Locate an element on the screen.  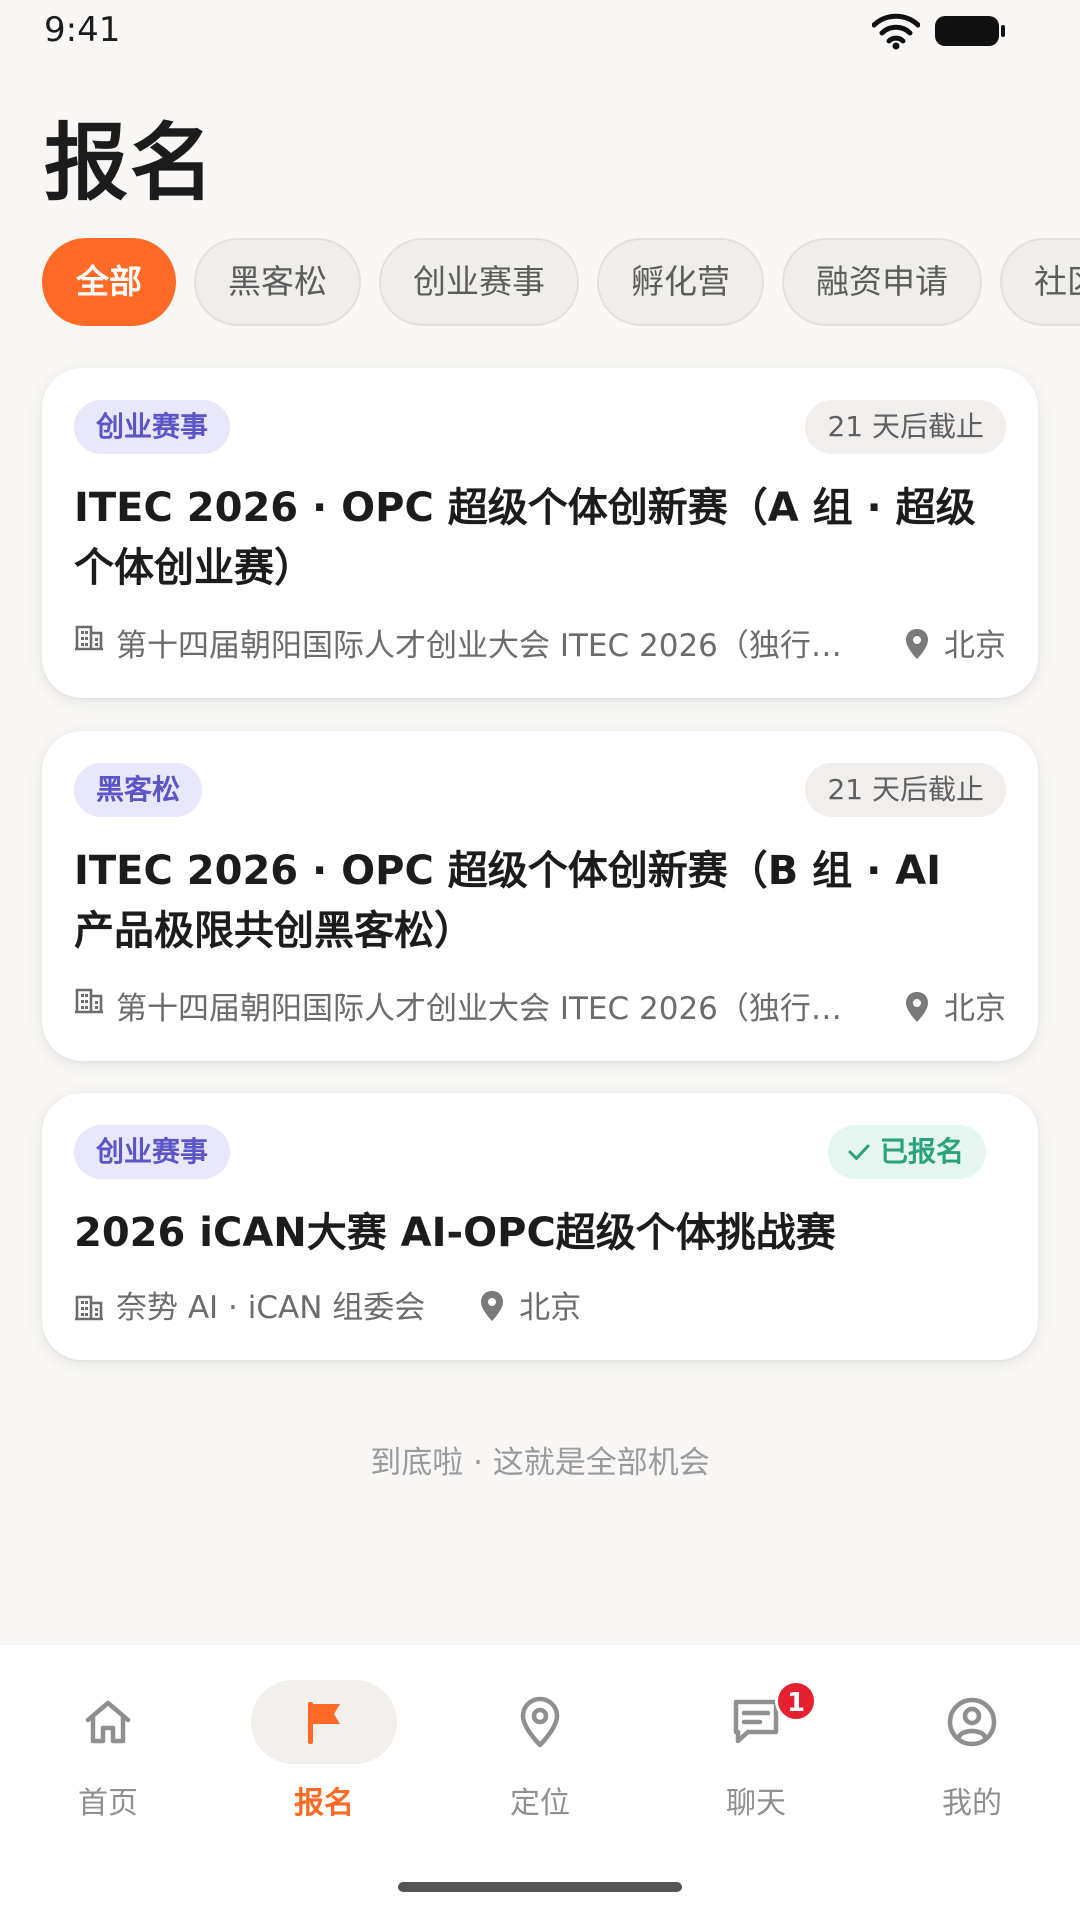
category-filter-bar: 全部黑客松创业赛事孵化营融资申请社区活动 is located at coordinates (540, 283).